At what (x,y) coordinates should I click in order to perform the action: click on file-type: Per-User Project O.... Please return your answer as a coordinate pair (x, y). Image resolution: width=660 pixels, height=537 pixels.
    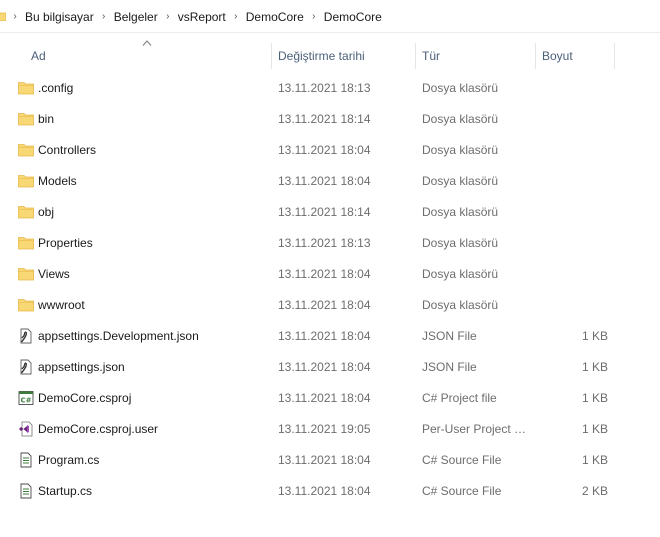
    Looking at the image, I should click on (477, 429).